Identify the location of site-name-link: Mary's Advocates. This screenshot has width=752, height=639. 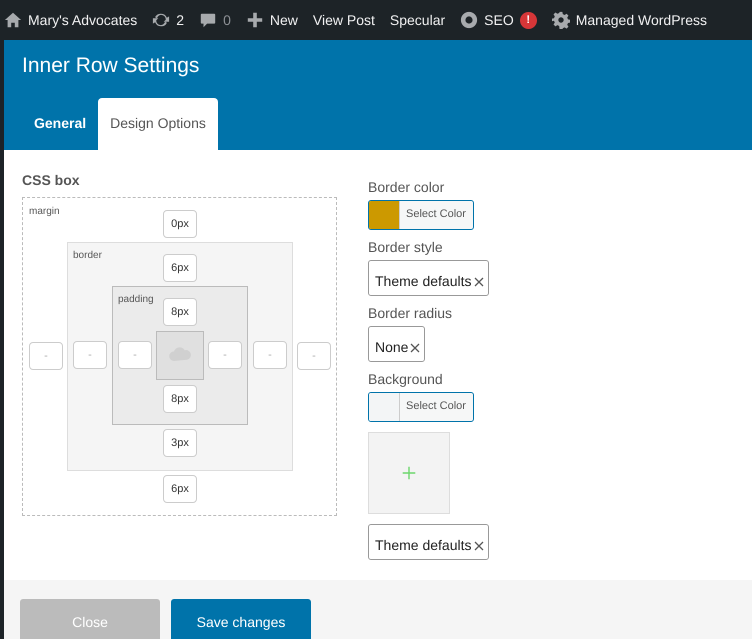
(83, 20).